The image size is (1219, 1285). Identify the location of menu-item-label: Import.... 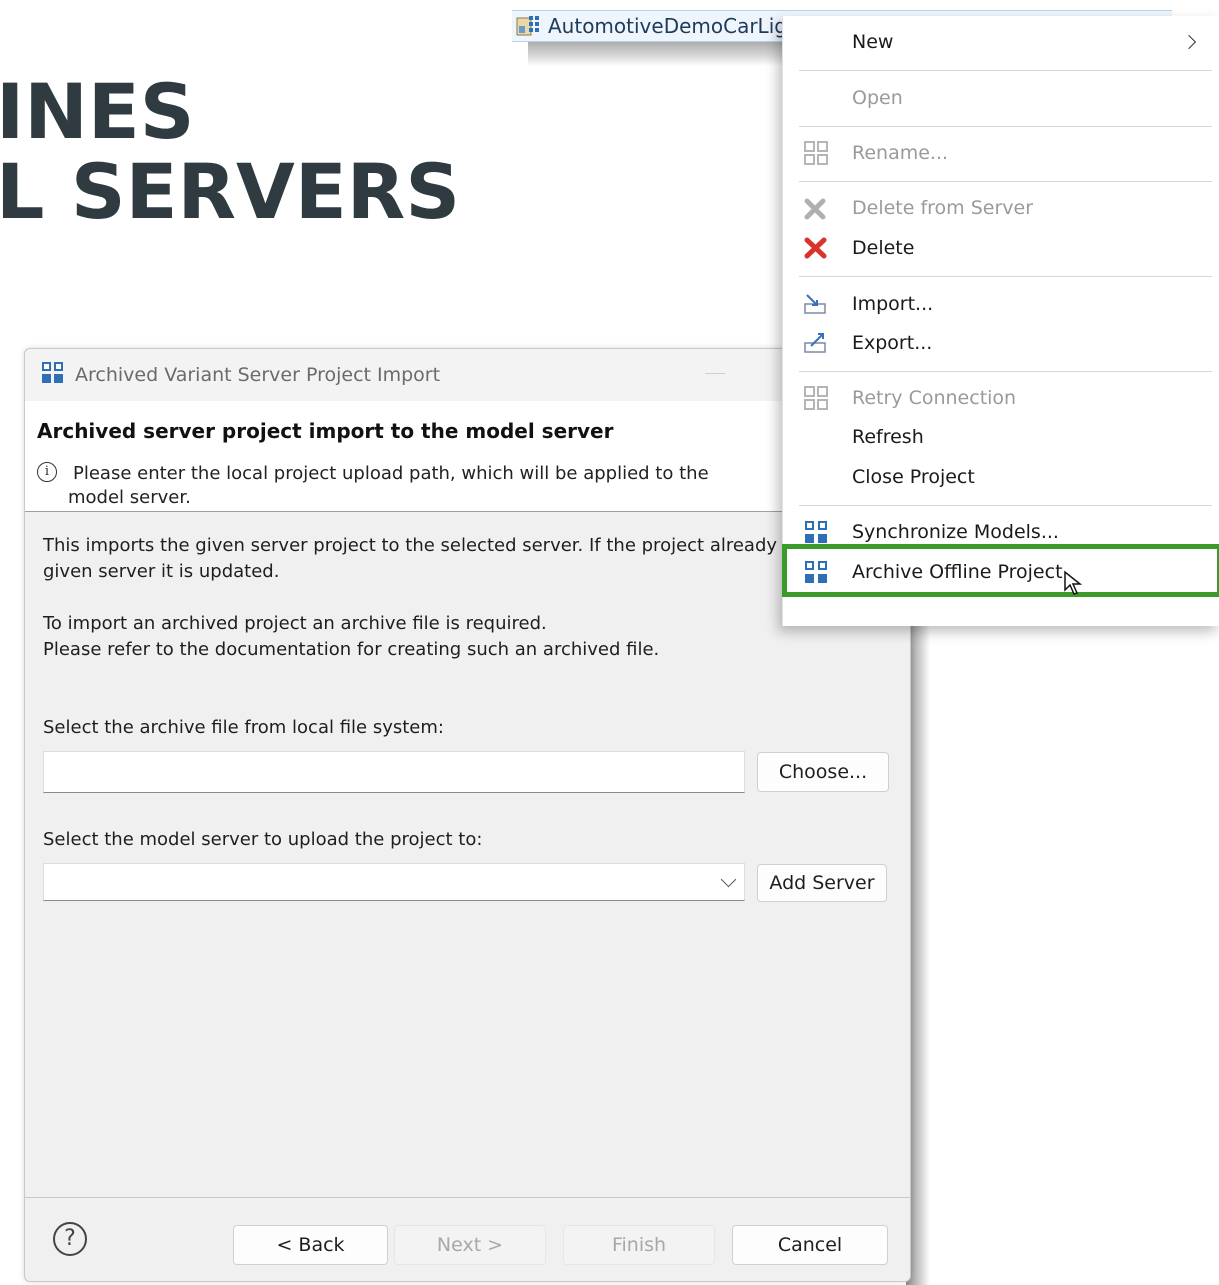
(893, 304).